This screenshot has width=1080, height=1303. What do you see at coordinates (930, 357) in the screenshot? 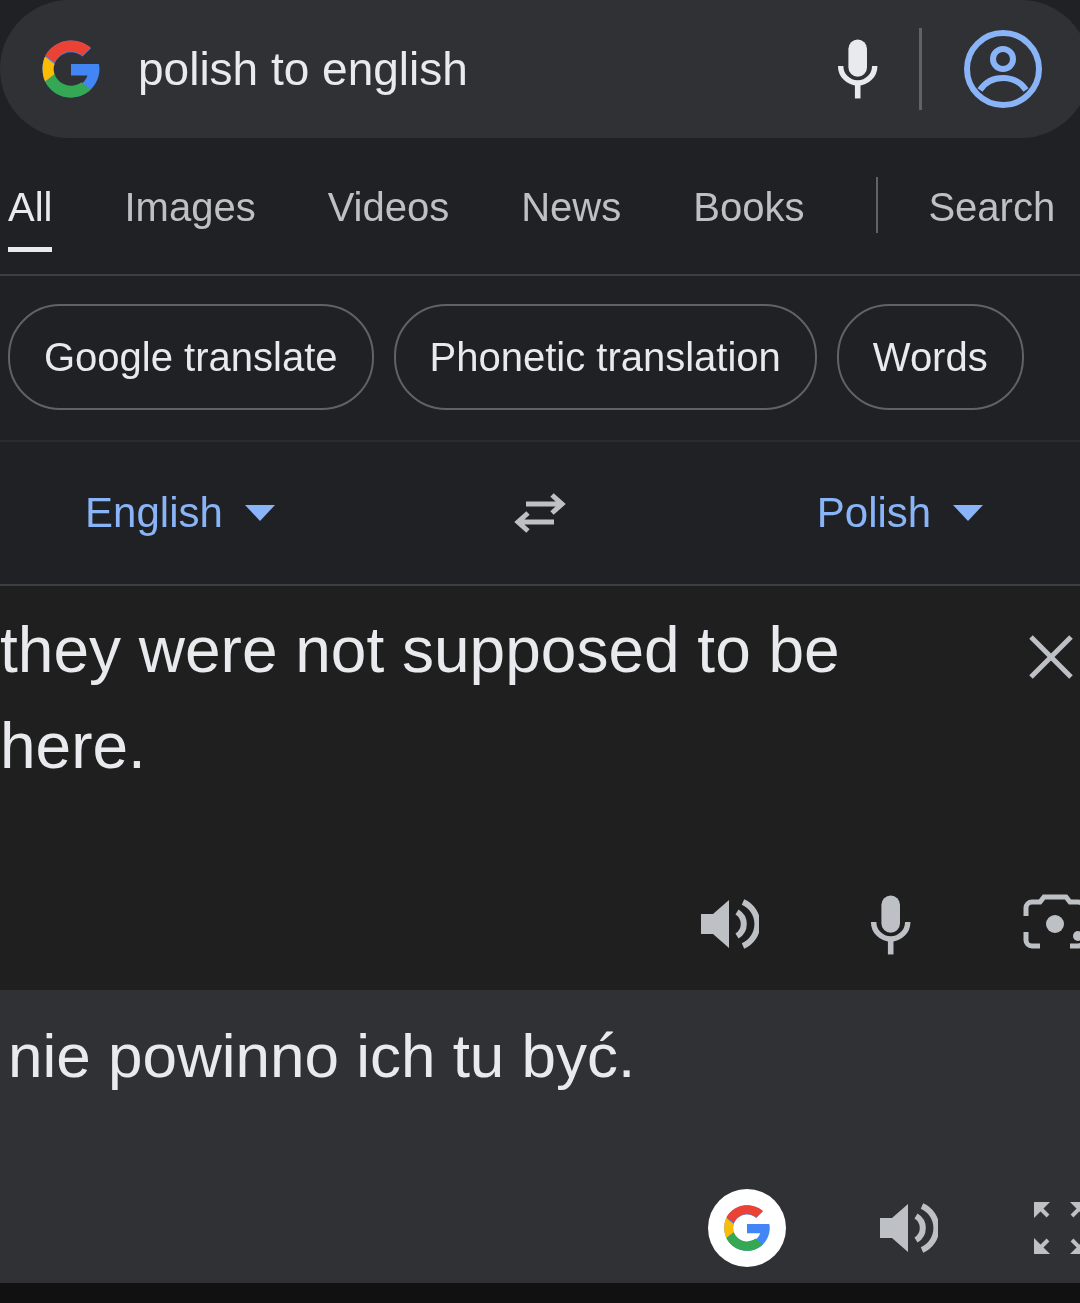
I see `suggestion-chip: Words` at bounding box center [930, 357].